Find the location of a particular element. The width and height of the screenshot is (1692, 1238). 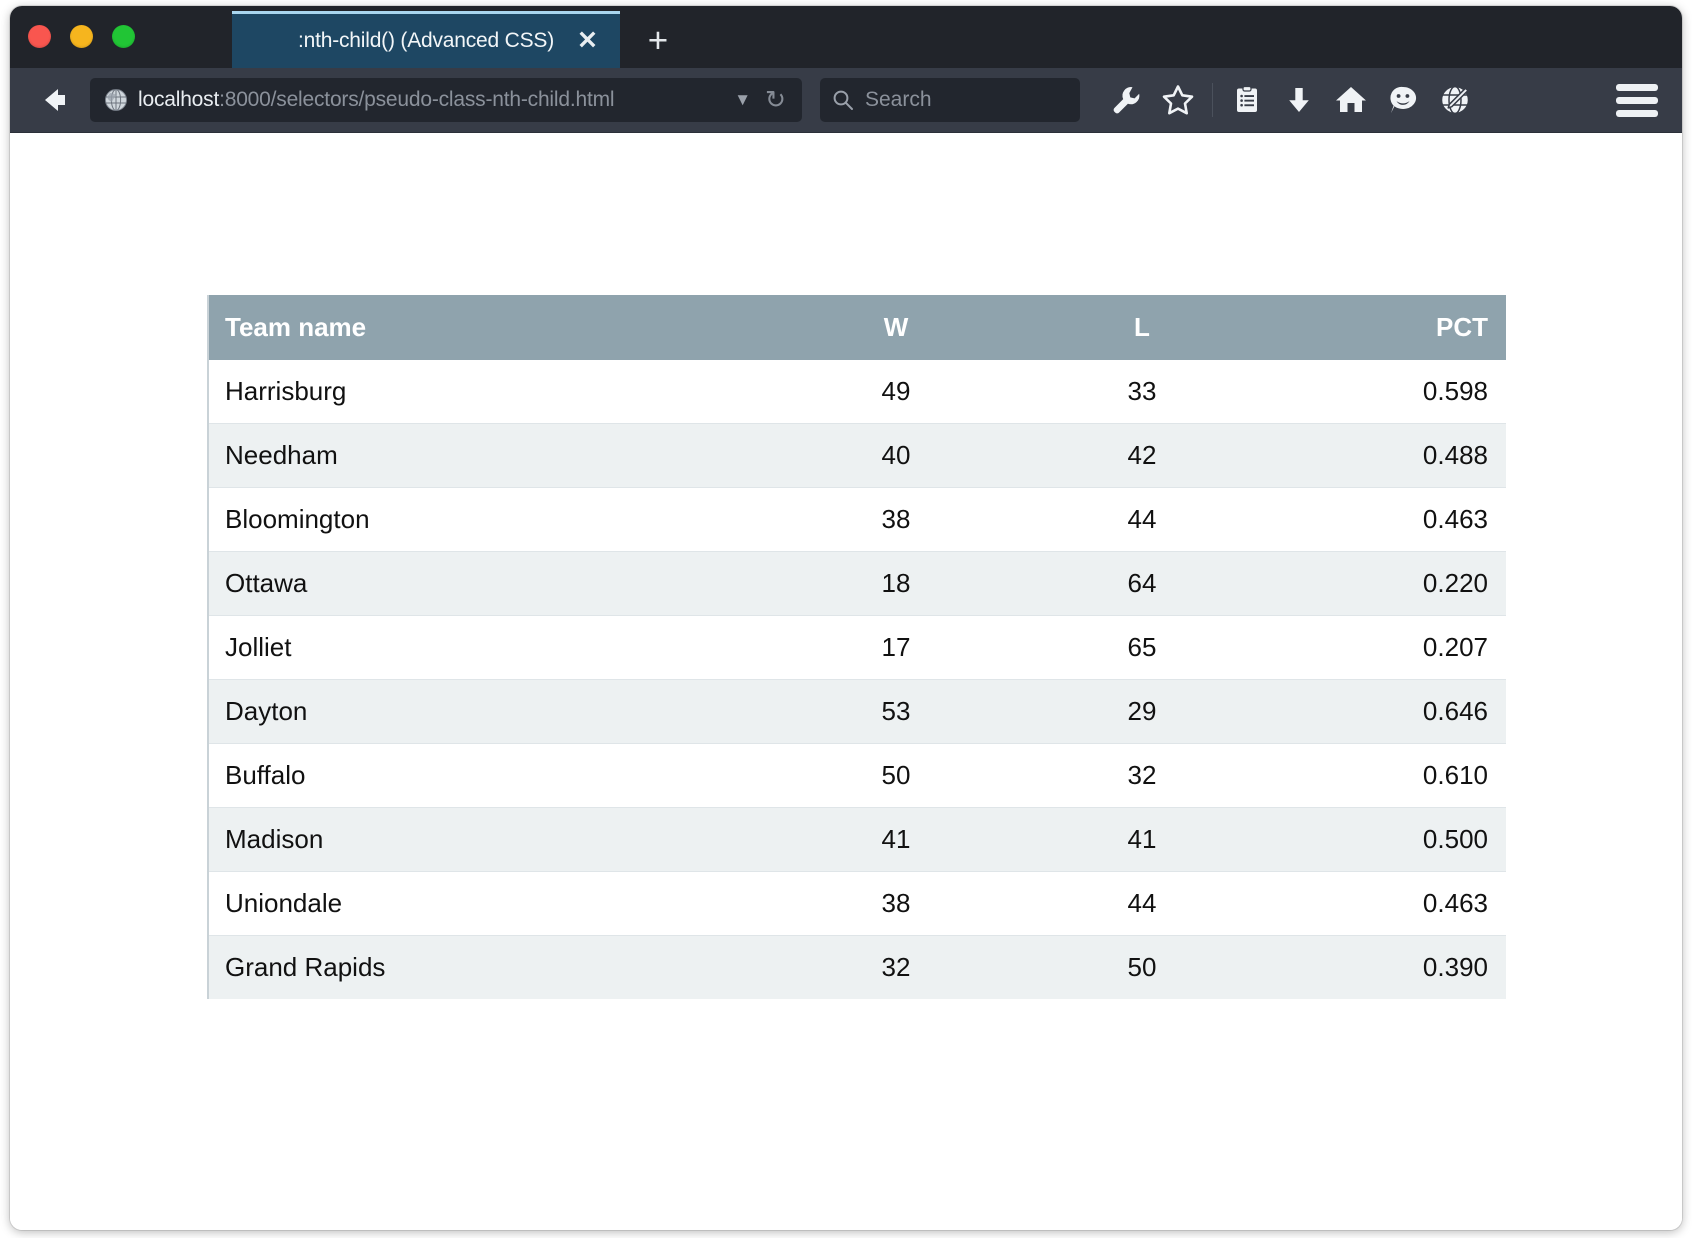

toolbar-buttons is located at coordinates (1359, 100).